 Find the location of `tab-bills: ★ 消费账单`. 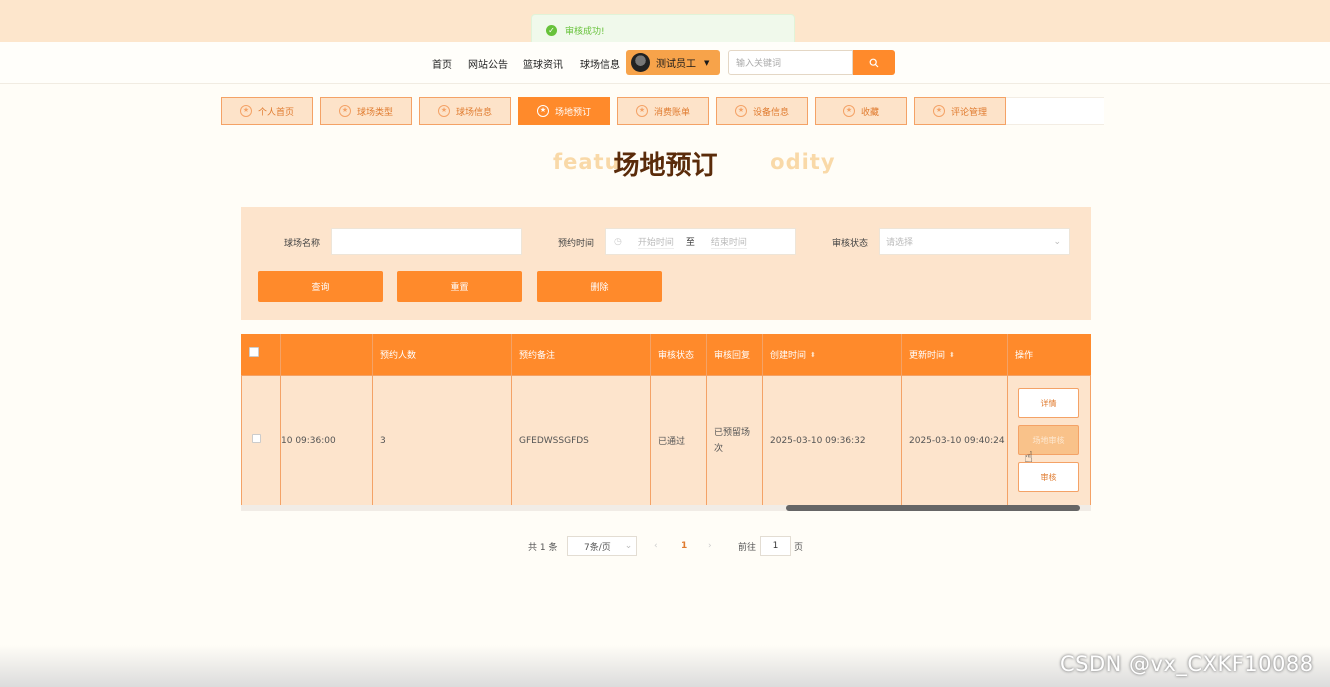

tab-bills: ★ 消费账单 is located at coordinates (663, 111).